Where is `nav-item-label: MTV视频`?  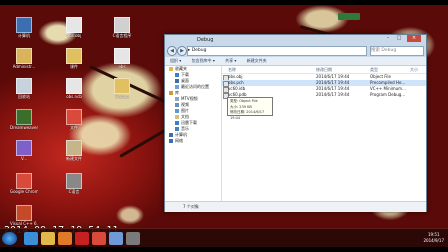 nav-item-label: MTV视频 is located at coordinates (189, 98).